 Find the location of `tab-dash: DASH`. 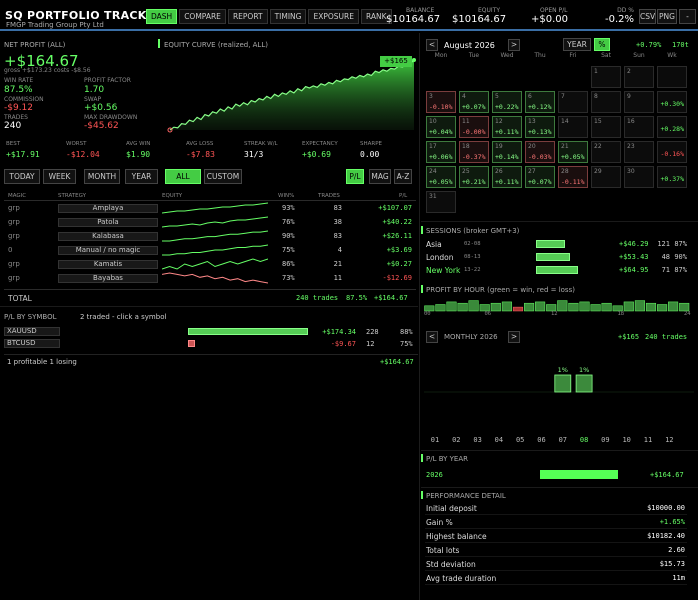

tab-dash: DASH is located at coordinates (162, 16).